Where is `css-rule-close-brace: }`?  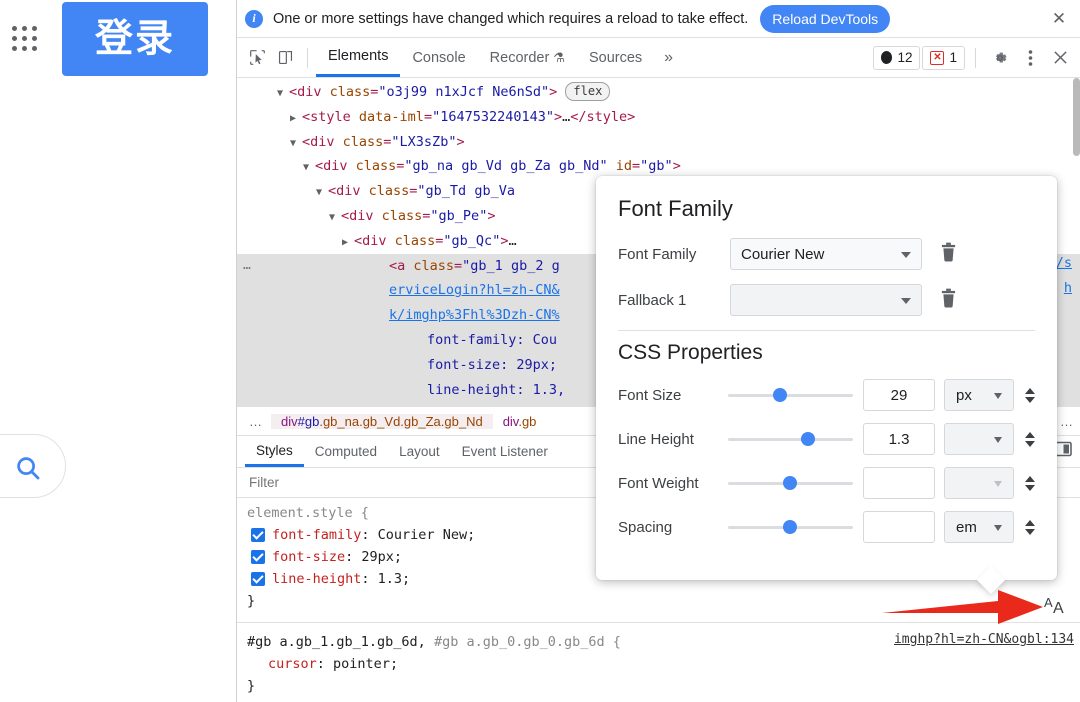 css-rule-close-brace: } is located at coordinates (251, 686).